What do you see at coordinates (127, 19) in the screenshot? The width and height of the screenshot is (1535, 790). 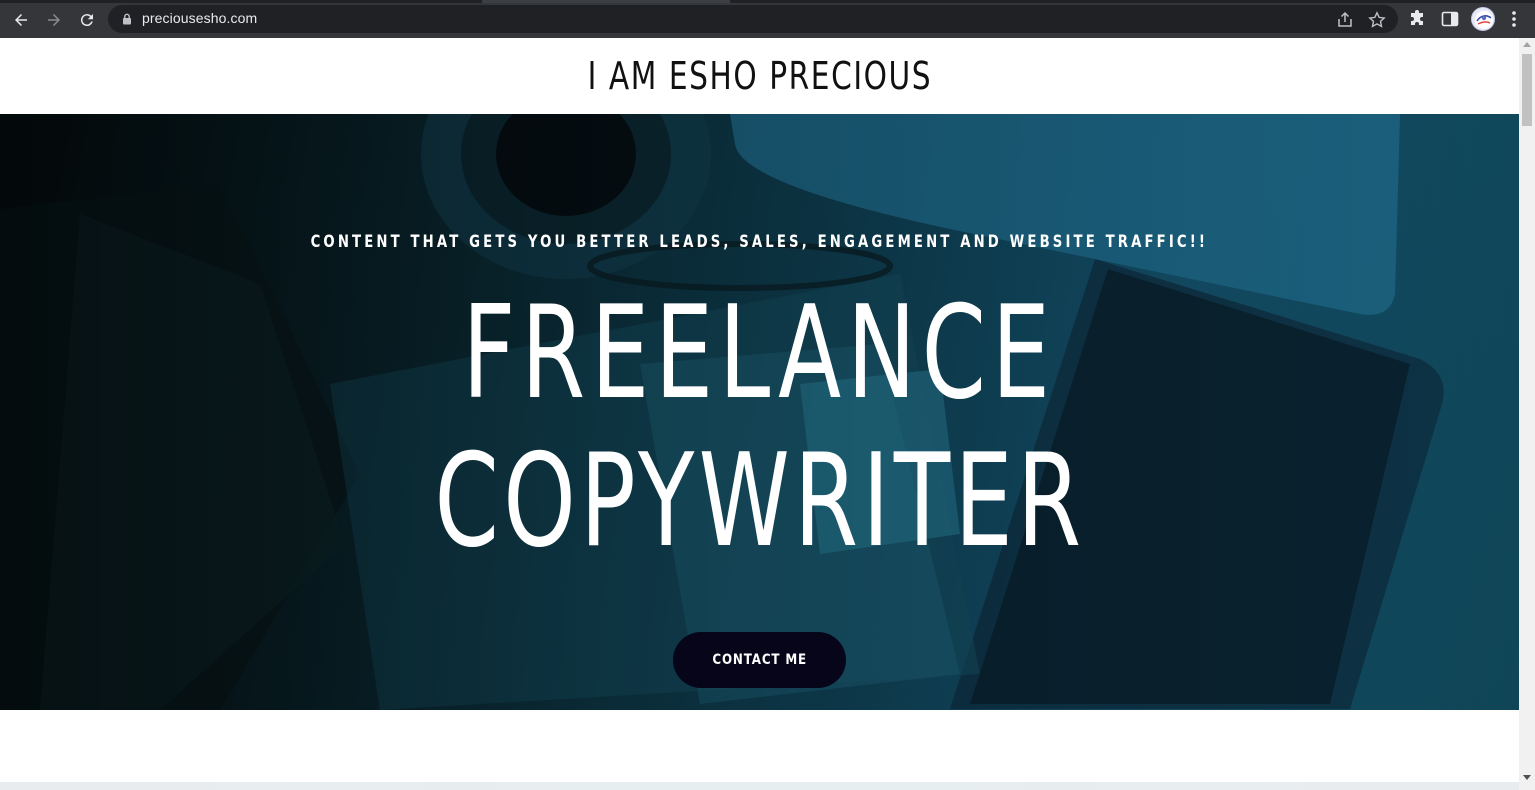 I see `lock-icon` at bounding box center [127, 19].